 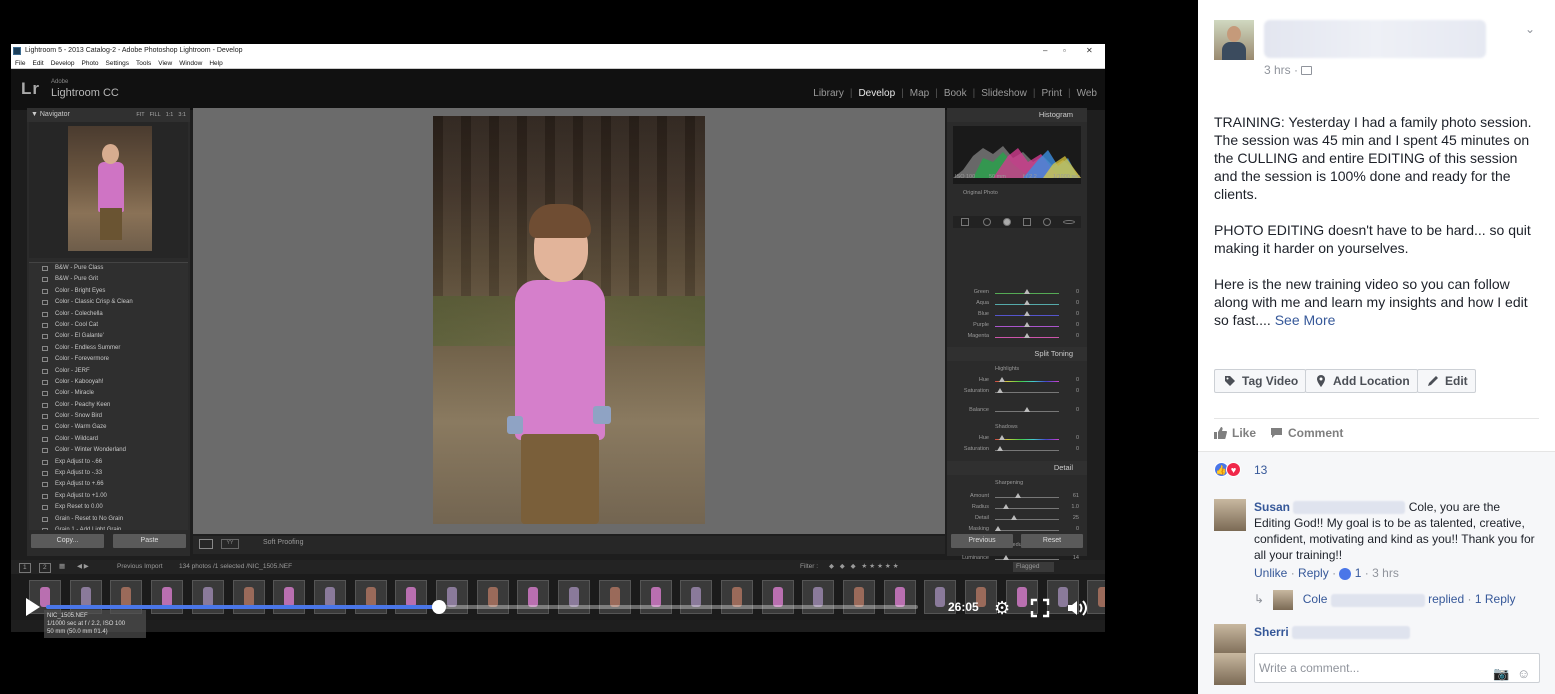 What do you see at coordinates (1283, 600) in the screenshot?
I see `reply-author-avatar` at bounding box center [1283, 600].